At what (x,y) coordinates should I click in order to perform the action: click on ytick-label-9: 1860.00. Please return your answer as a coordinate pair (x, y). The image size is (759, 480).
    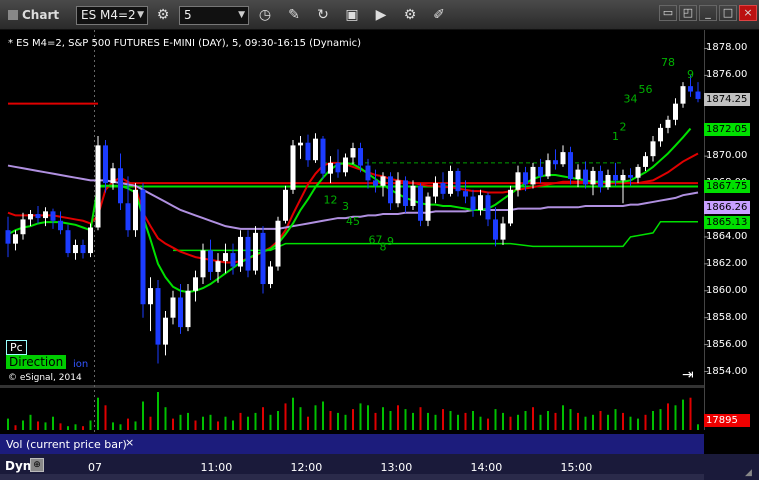
    Looking at the image, I should click on (727, 290).